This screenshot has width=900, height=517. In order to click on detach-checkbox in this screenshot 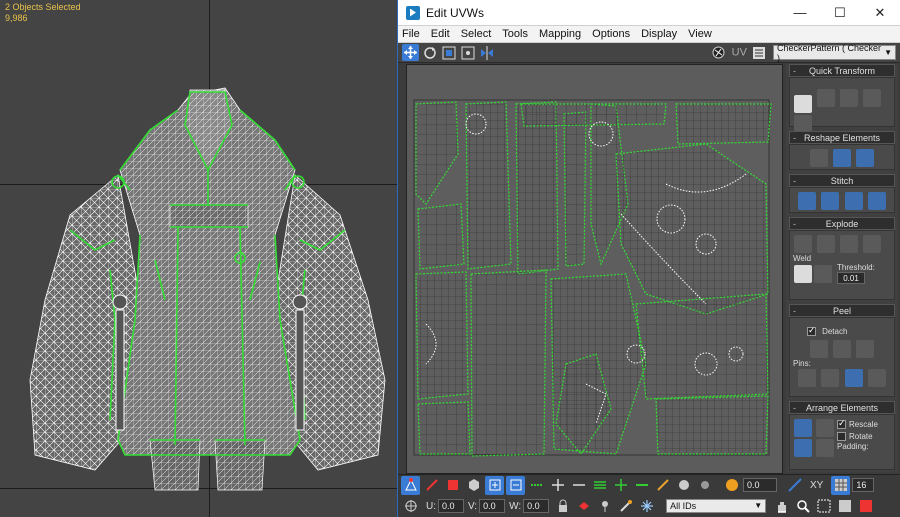, I will do `click(811, 330)`.